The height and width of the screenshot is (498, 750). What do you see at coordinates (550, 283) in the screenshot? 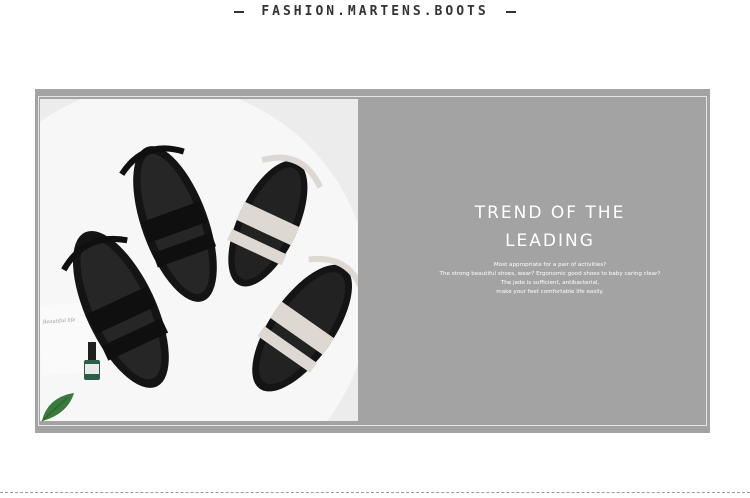
I see `copy-line: The jade is sufficient, antibacterial,` at bounding box center [550, 283].